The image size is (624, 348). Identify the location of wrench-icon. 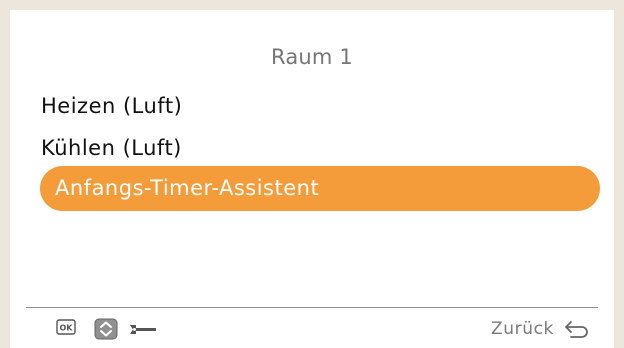
(143, 329).